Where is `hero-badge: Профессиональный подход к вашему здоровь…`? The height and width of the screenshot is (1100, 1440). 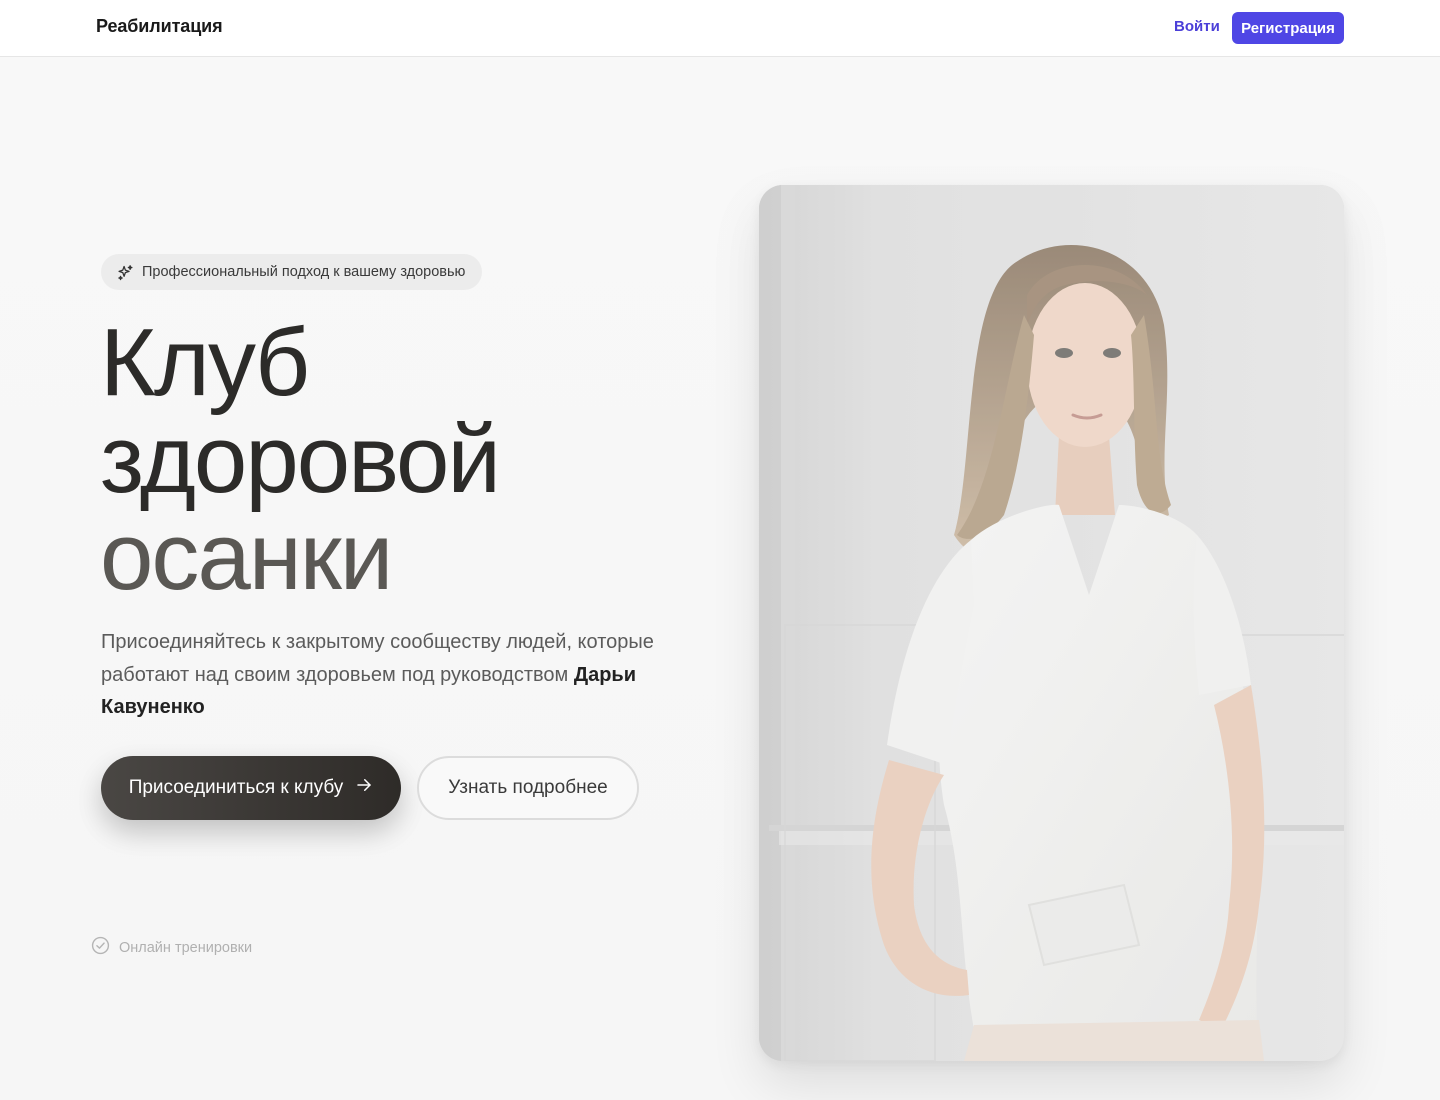 hero-badge: Профессиональный подход к вашему здоровь… is located at coordinates (291, 272).